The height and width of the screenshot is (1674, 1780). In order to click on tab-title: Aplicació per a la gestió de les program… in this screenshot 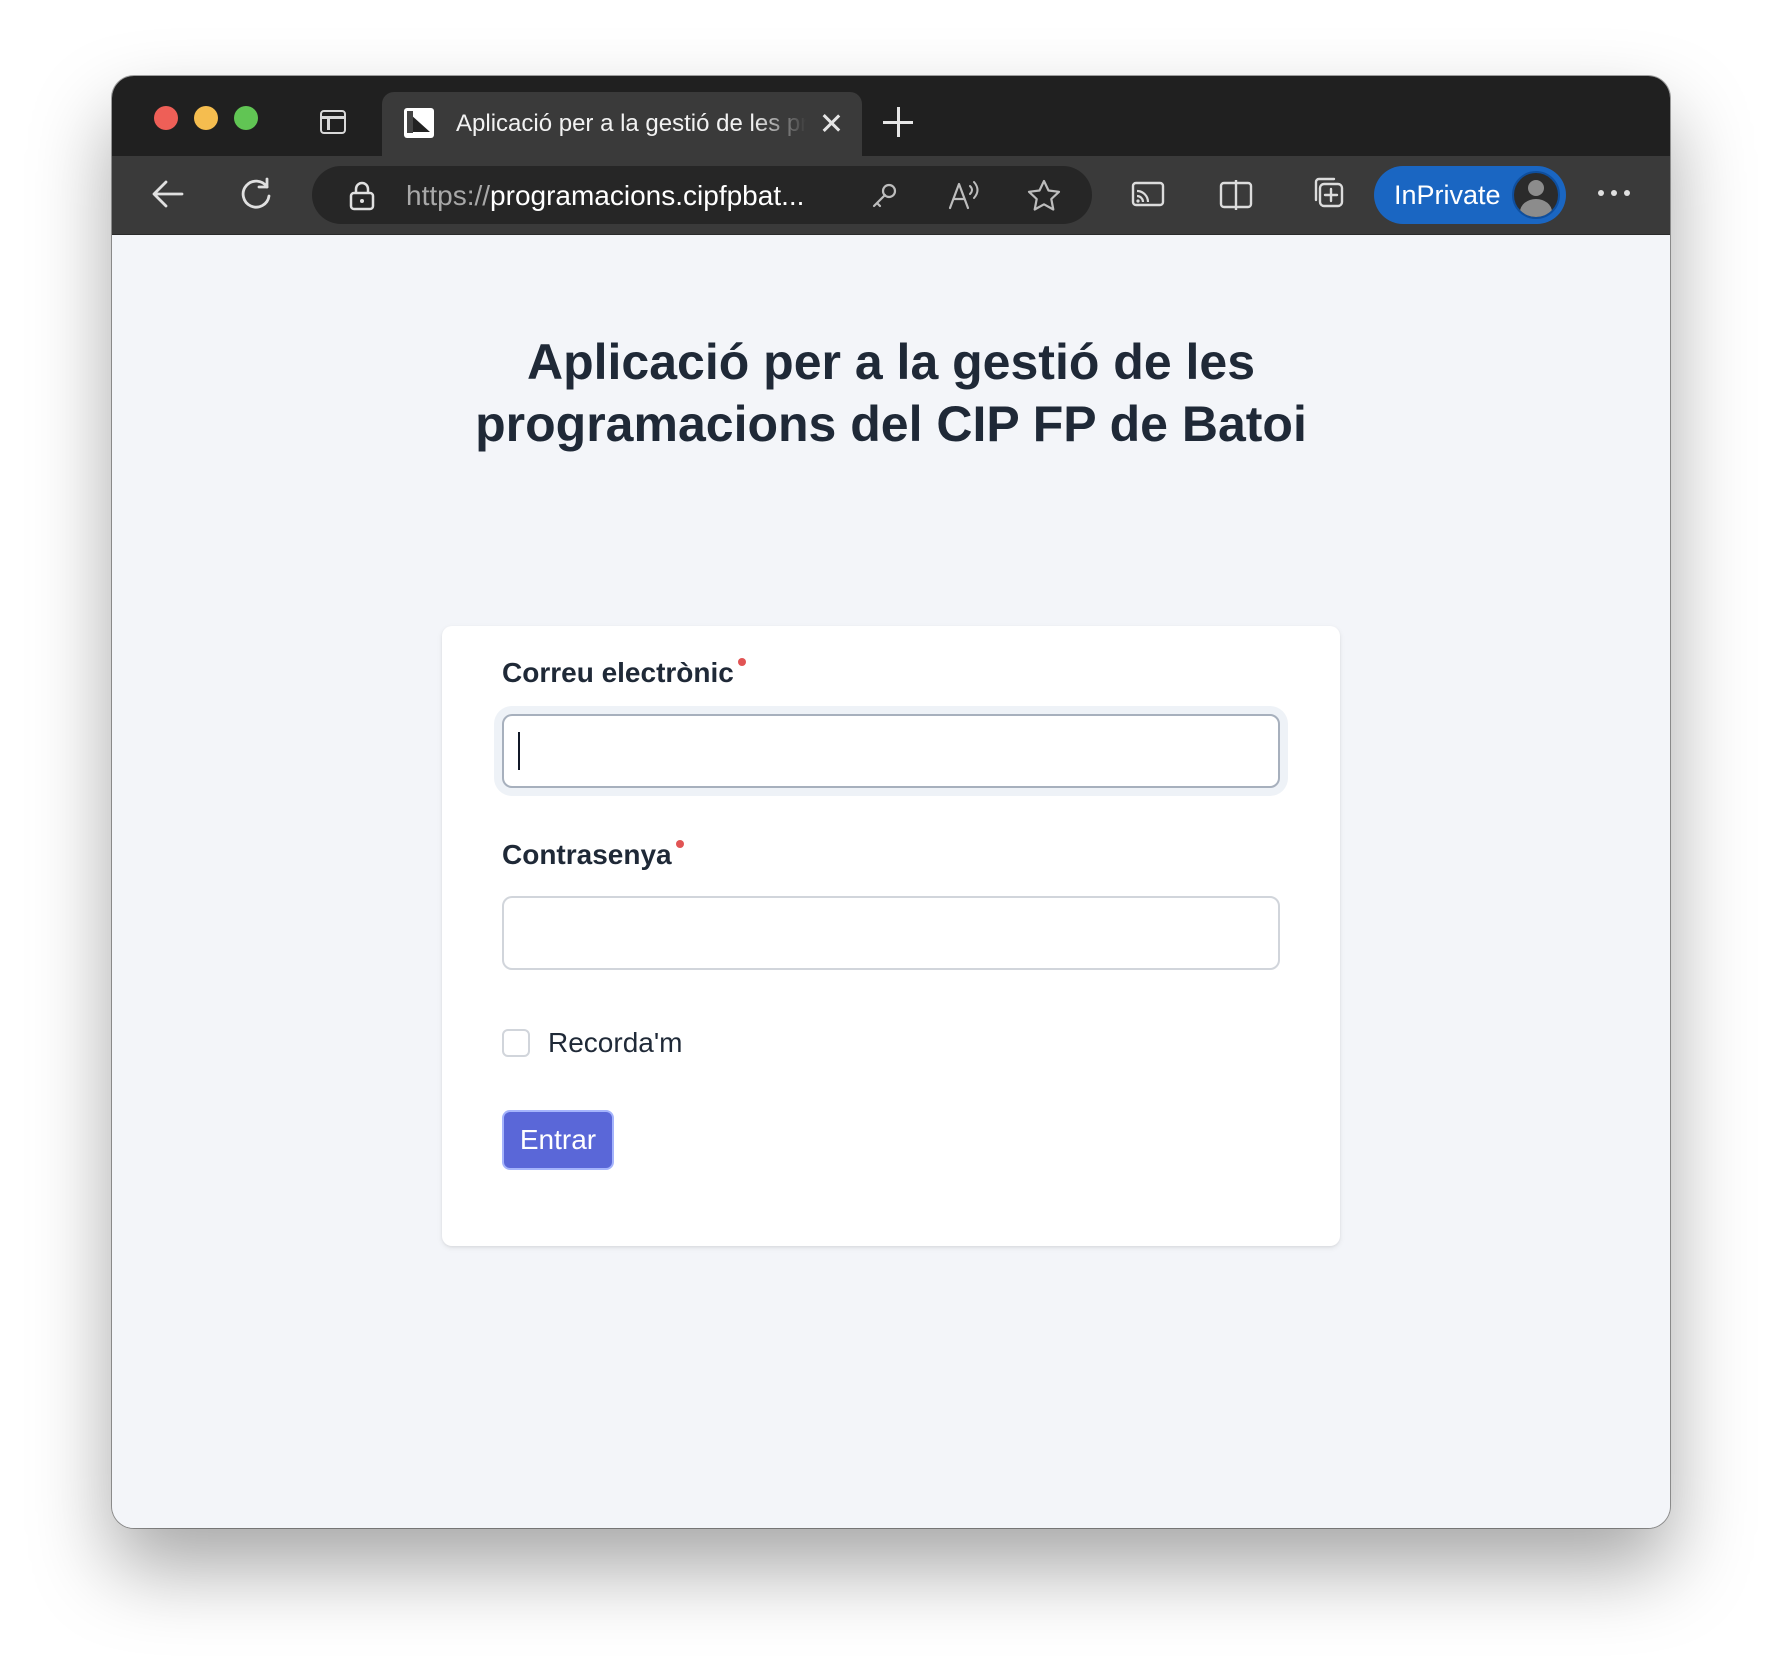, I will do `click(631, 123)`.